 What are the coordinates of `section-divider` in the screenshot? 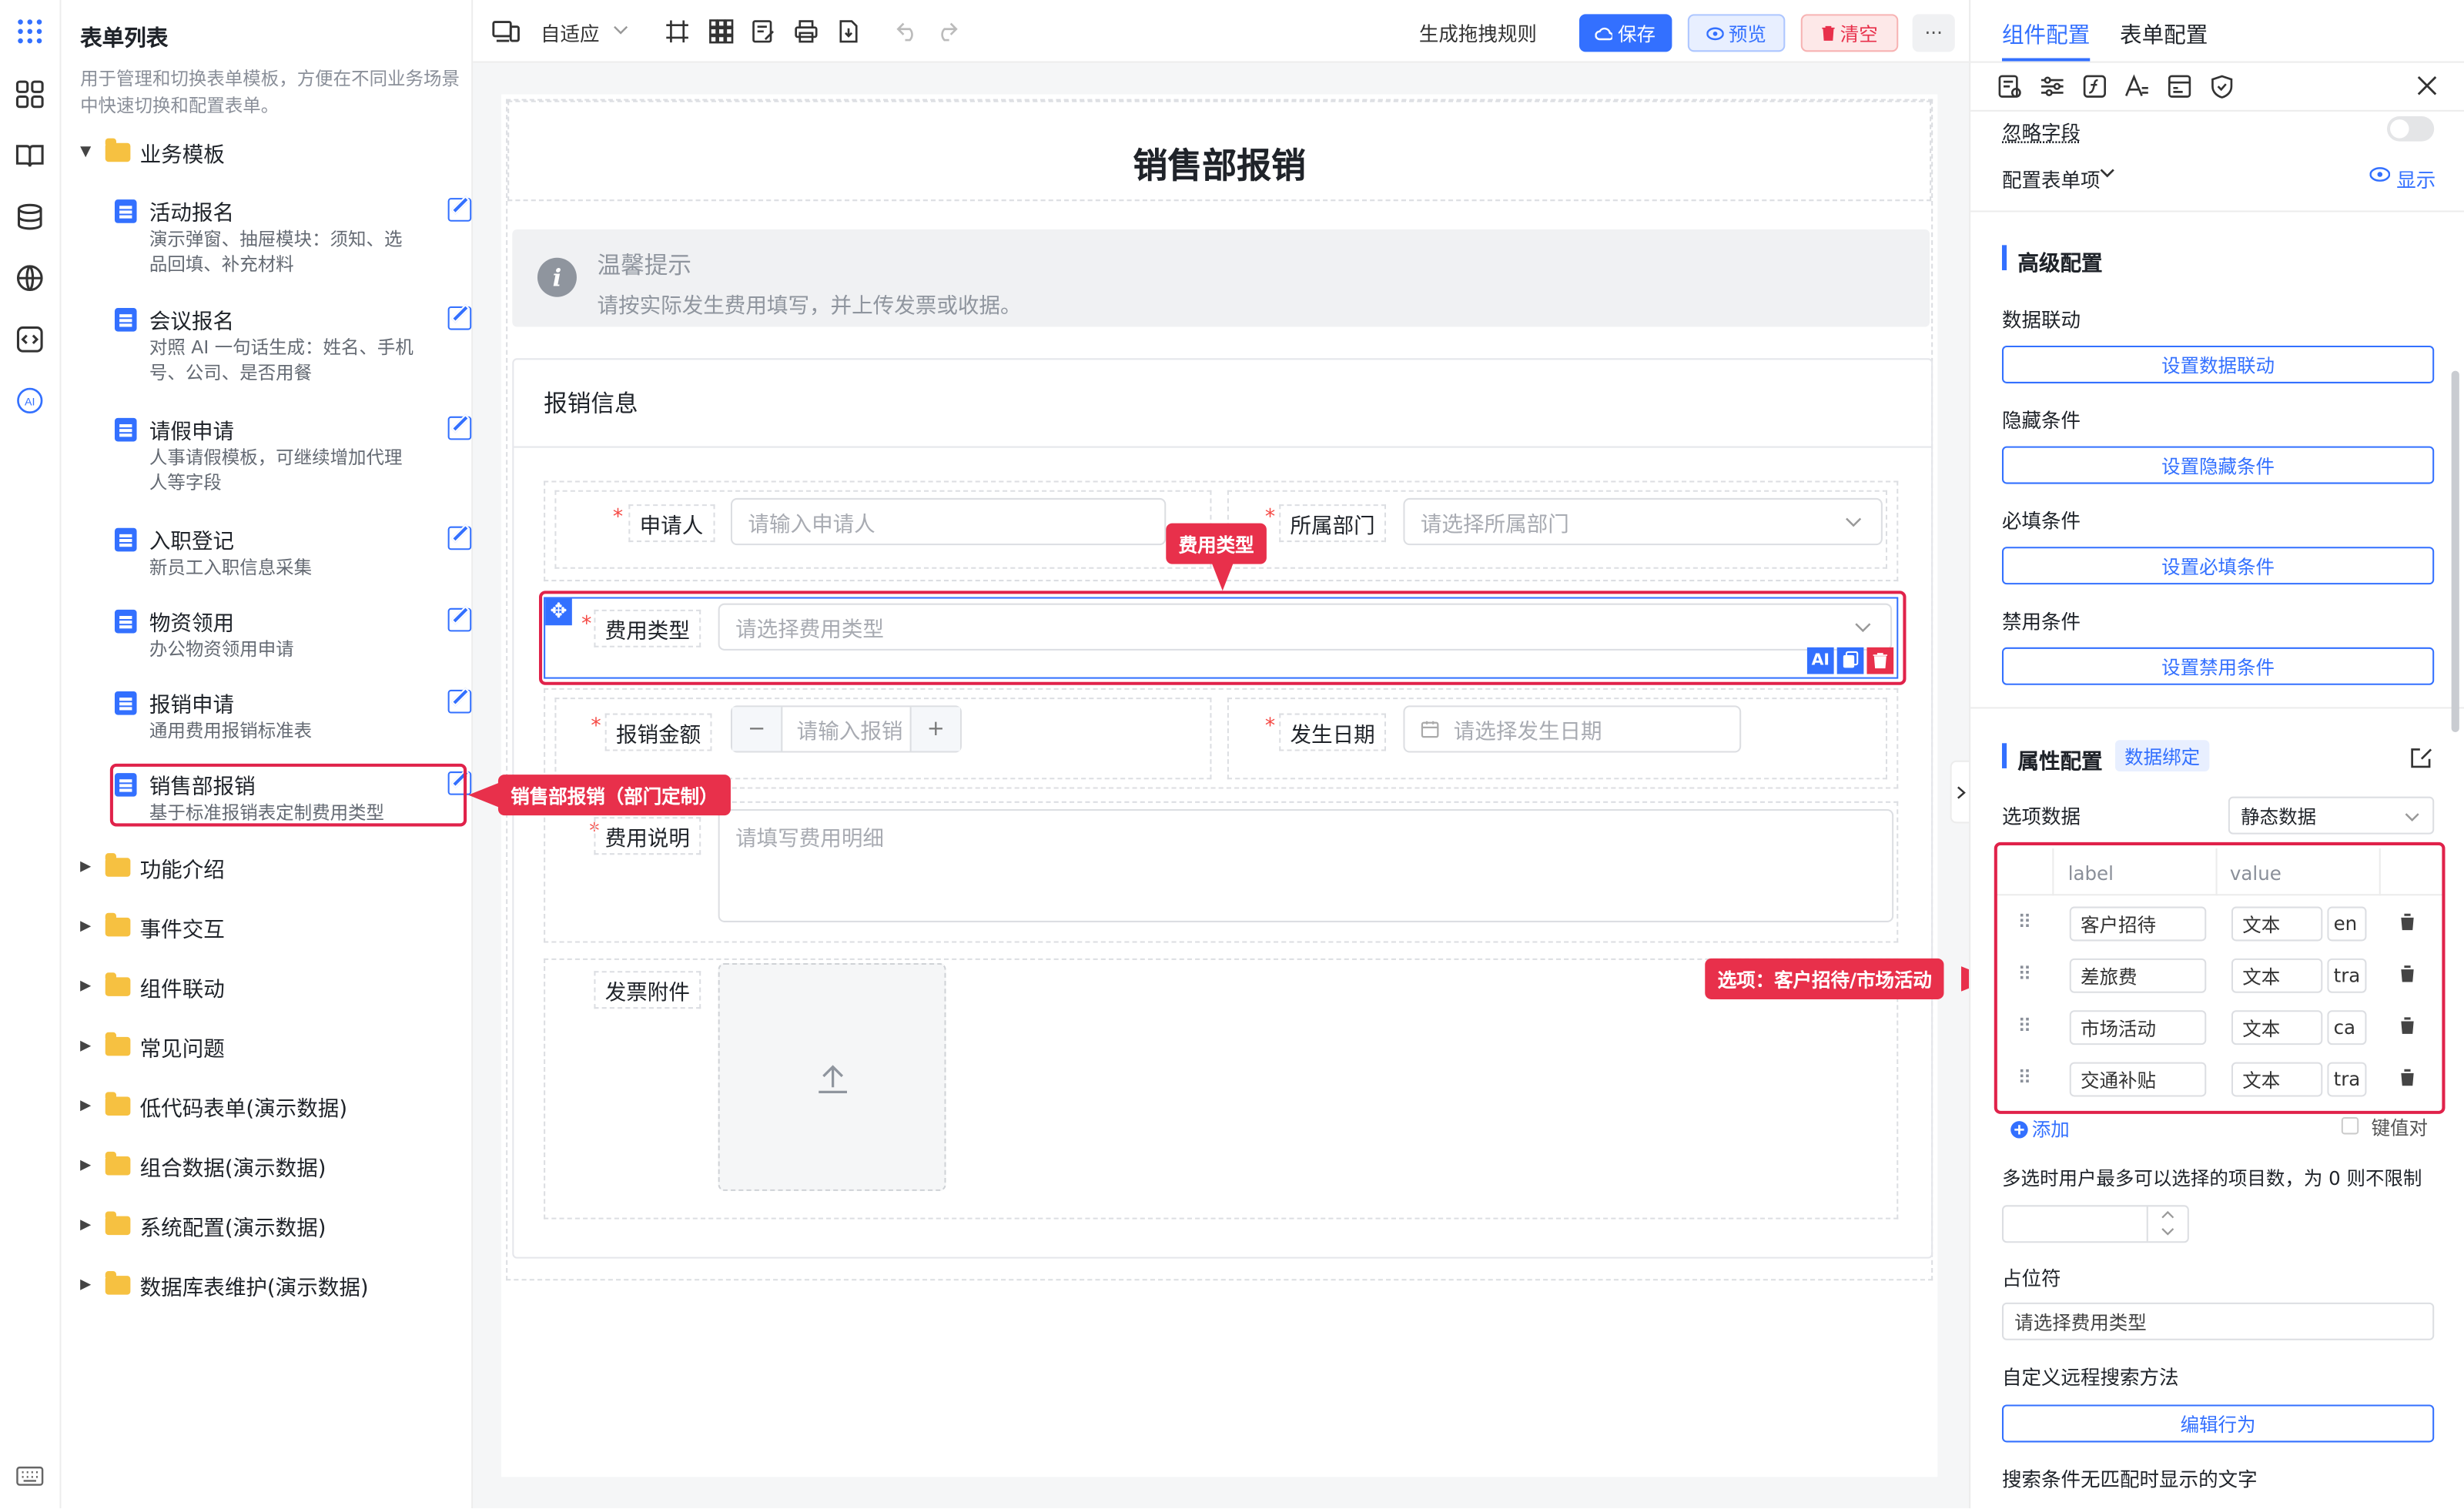 It's located at (1223, 447).